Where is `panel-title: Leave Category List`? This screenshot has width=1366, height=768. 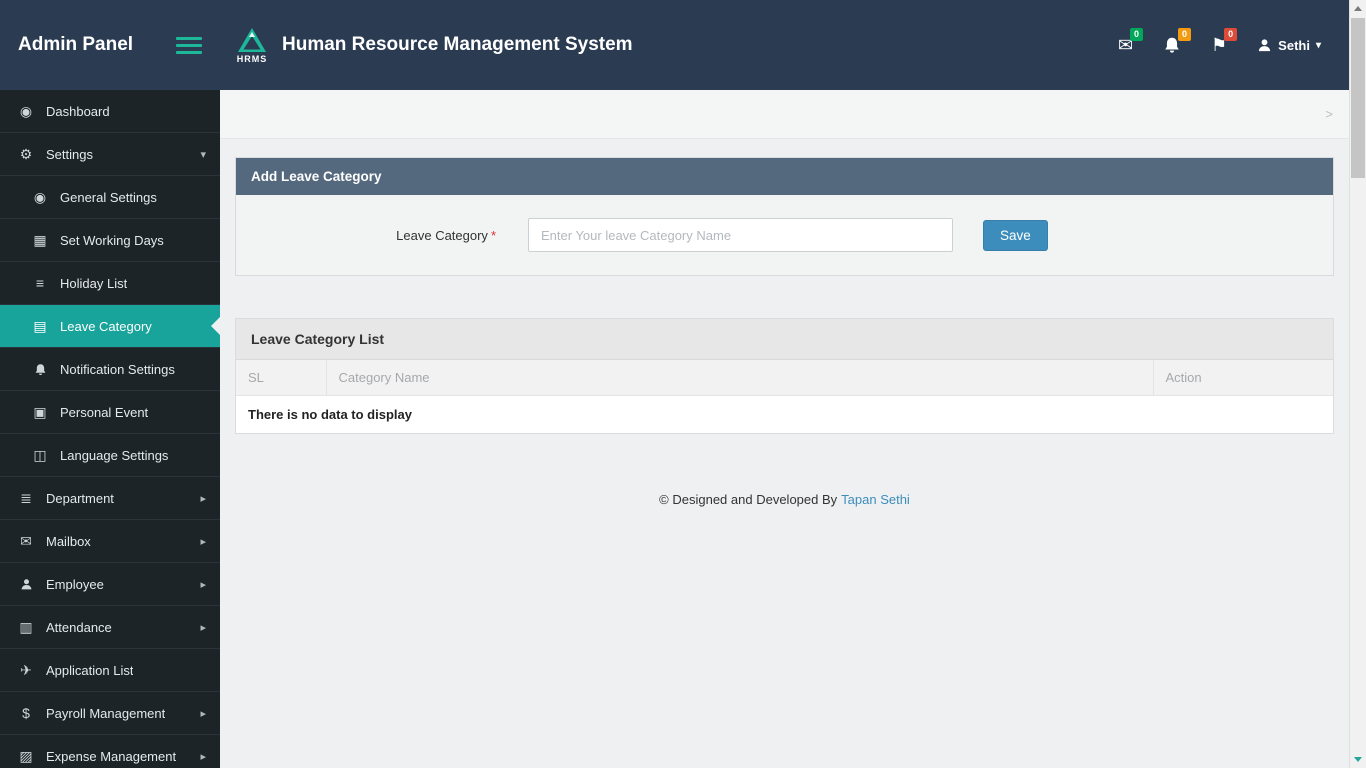
panel-title: Leave Category List is located at coordinates (784, 339).